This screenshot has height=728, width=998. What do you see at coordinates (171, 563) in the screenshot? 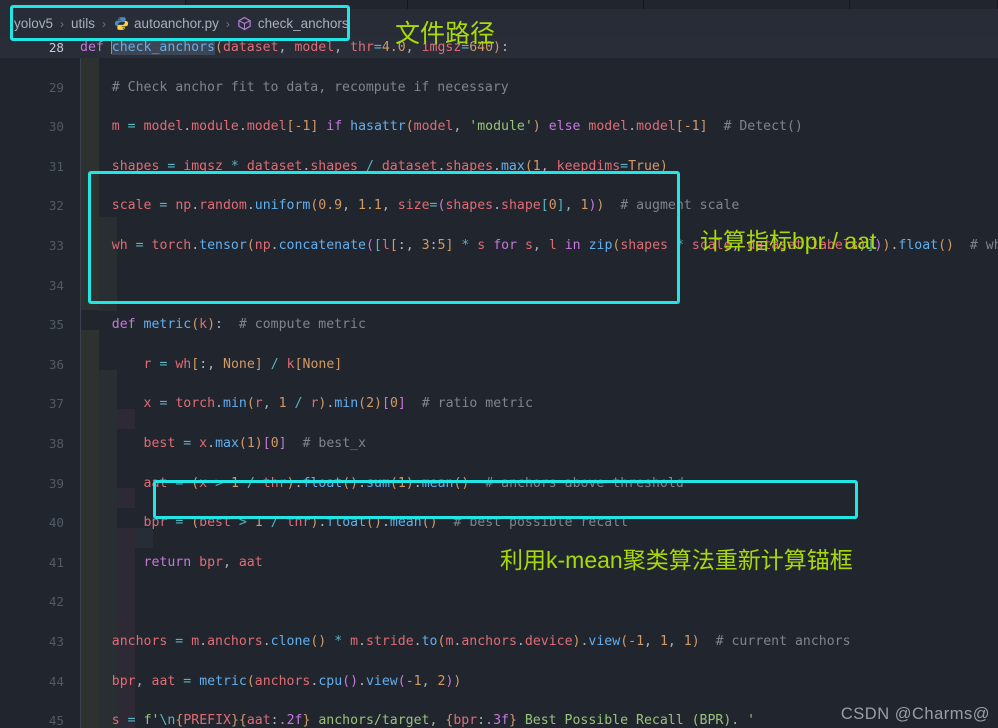
I see `line-content: return bpr, aat` at bounding box center [171, 563].